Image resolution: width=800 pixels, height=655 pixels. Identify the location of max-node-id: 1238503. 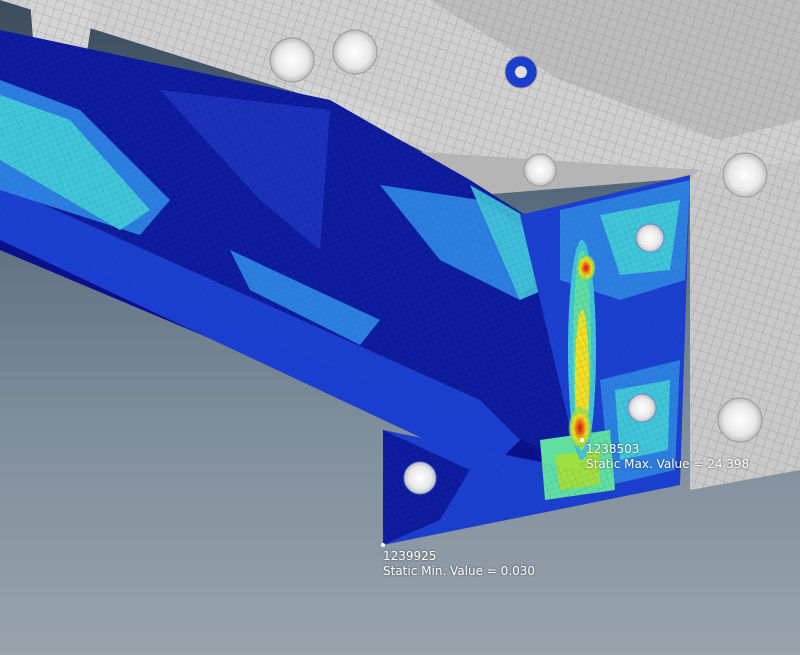
(613, 449).